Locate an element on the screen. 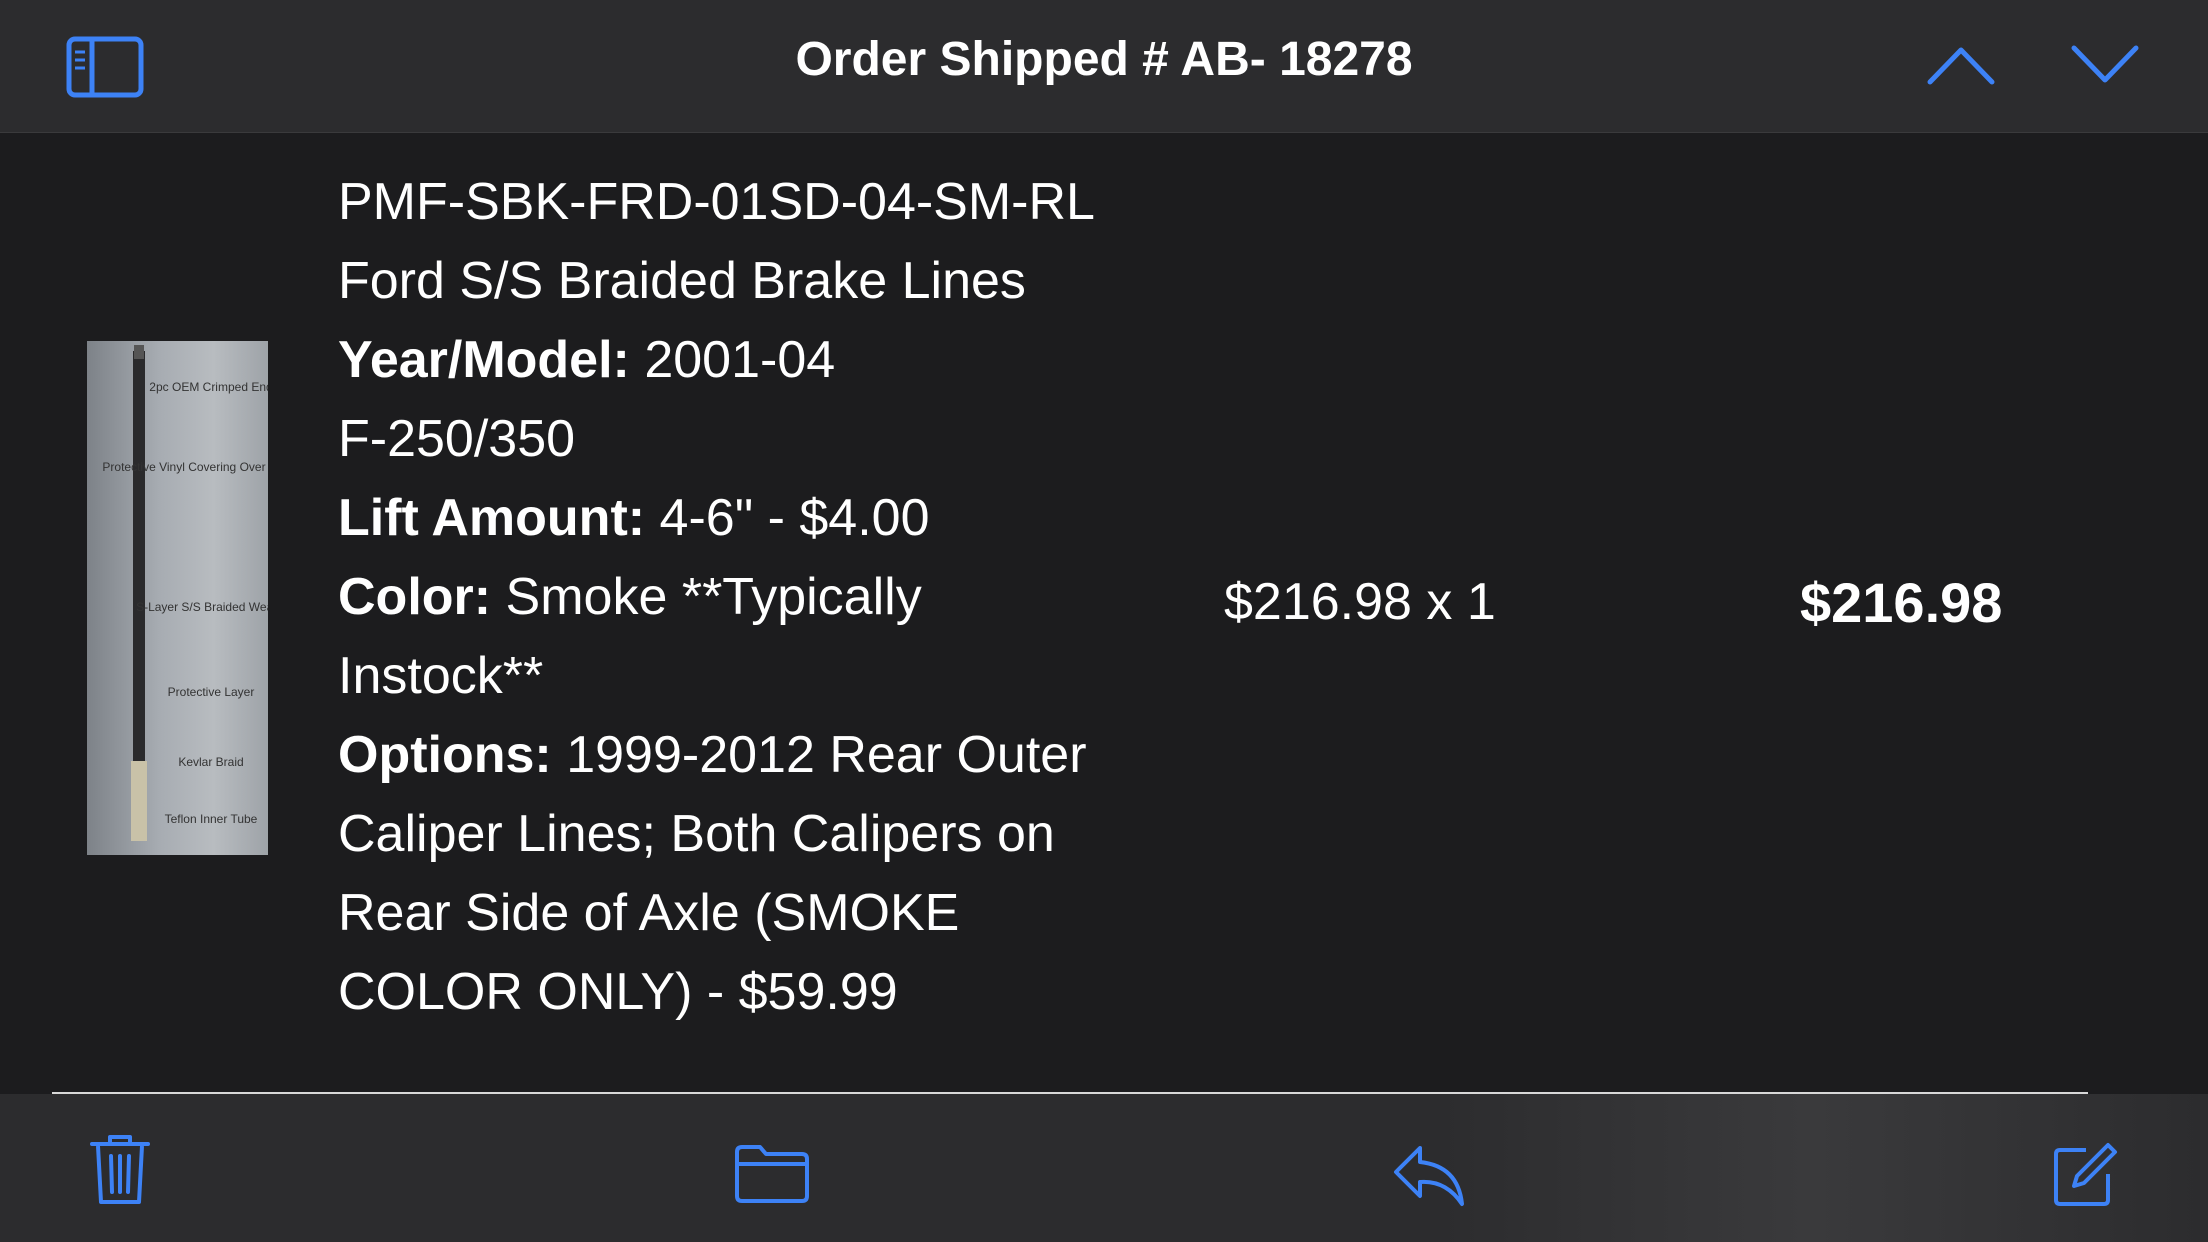 The image size is (2208, 1242). lift-amount-label: Lift Amount: is located at coordinates (492, 518).